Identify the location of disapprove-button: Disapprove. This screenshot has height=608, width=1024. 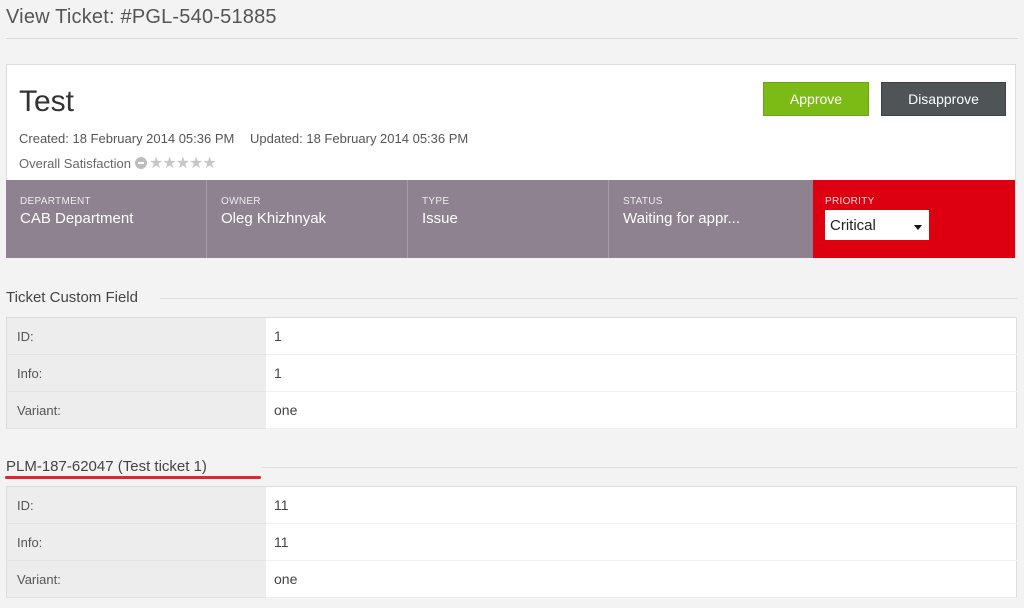
(943, 99).